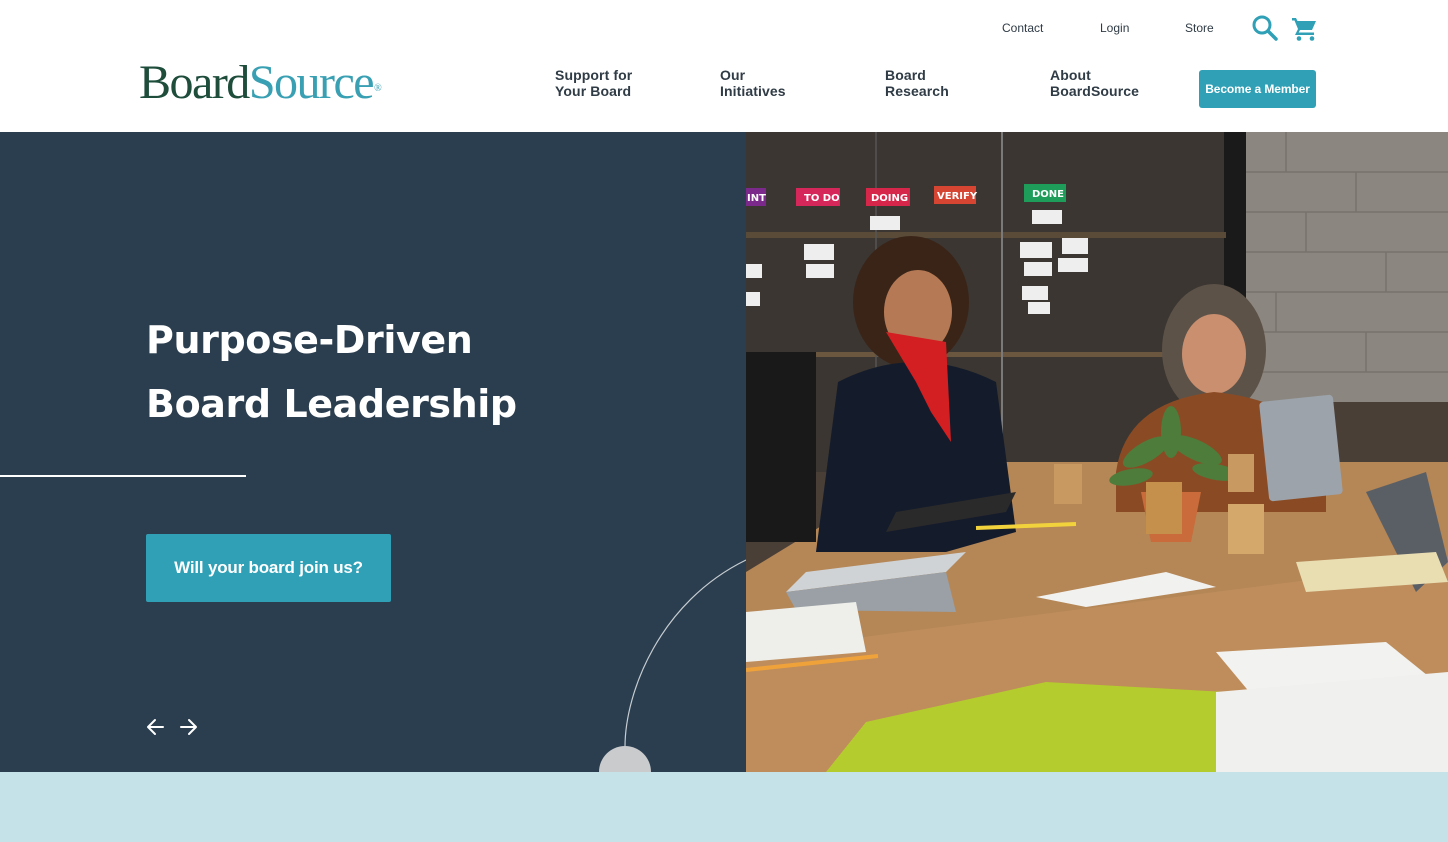 Image resolution: width=1448 pixels, height=842 pixels. Describe the element at coordinates (1265, 28) in the screenshot. I see `search-icon` at that location.